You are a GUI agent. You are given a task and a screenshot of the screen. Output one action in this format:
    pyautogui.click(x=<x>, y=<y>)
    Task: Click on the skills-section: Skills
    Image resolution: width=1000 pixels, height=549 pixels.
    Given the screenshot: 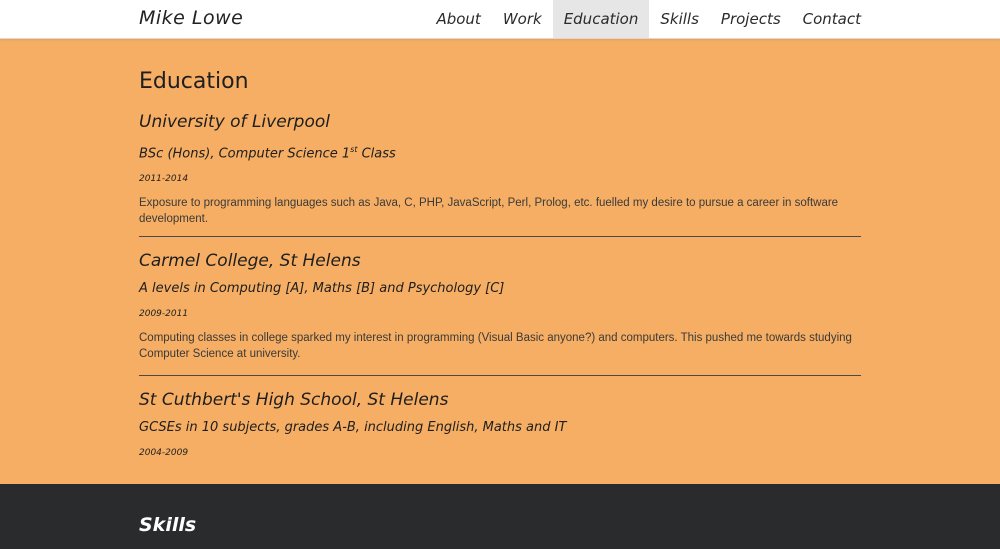 What is the action you would take?
    pyautogui.click(x=500, y=516)
    